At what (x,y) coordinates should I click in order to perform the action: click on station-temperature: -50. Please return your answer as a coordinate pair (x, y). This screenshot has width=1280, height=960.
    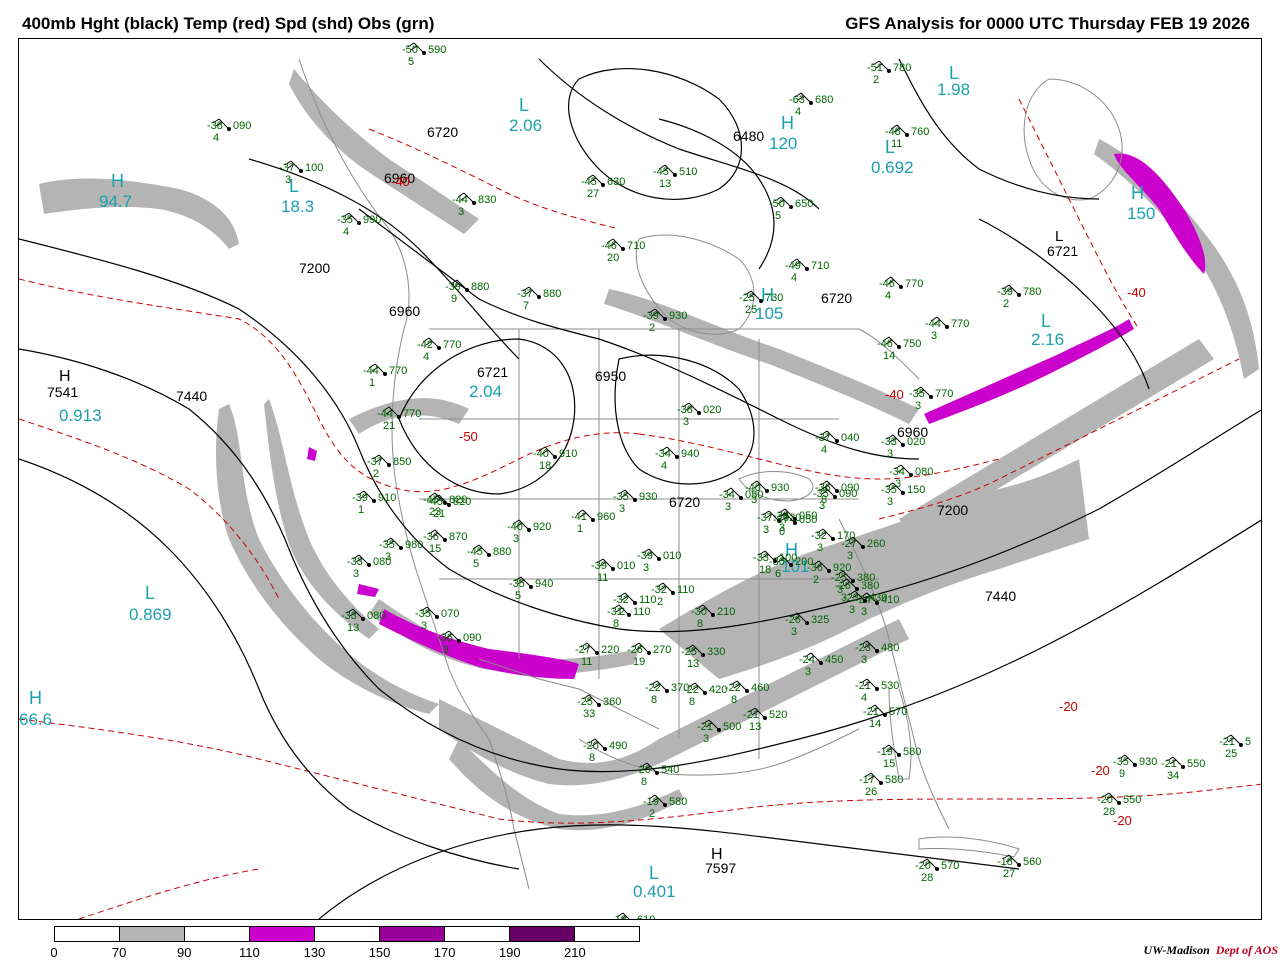
    Looking at the image, I should click on (410, 50).